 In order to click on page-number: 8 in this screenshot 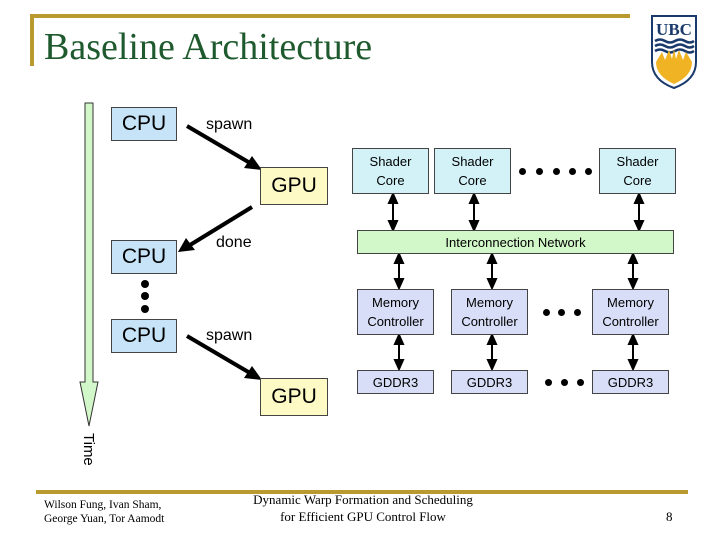, I will do `click(669, 516)`.